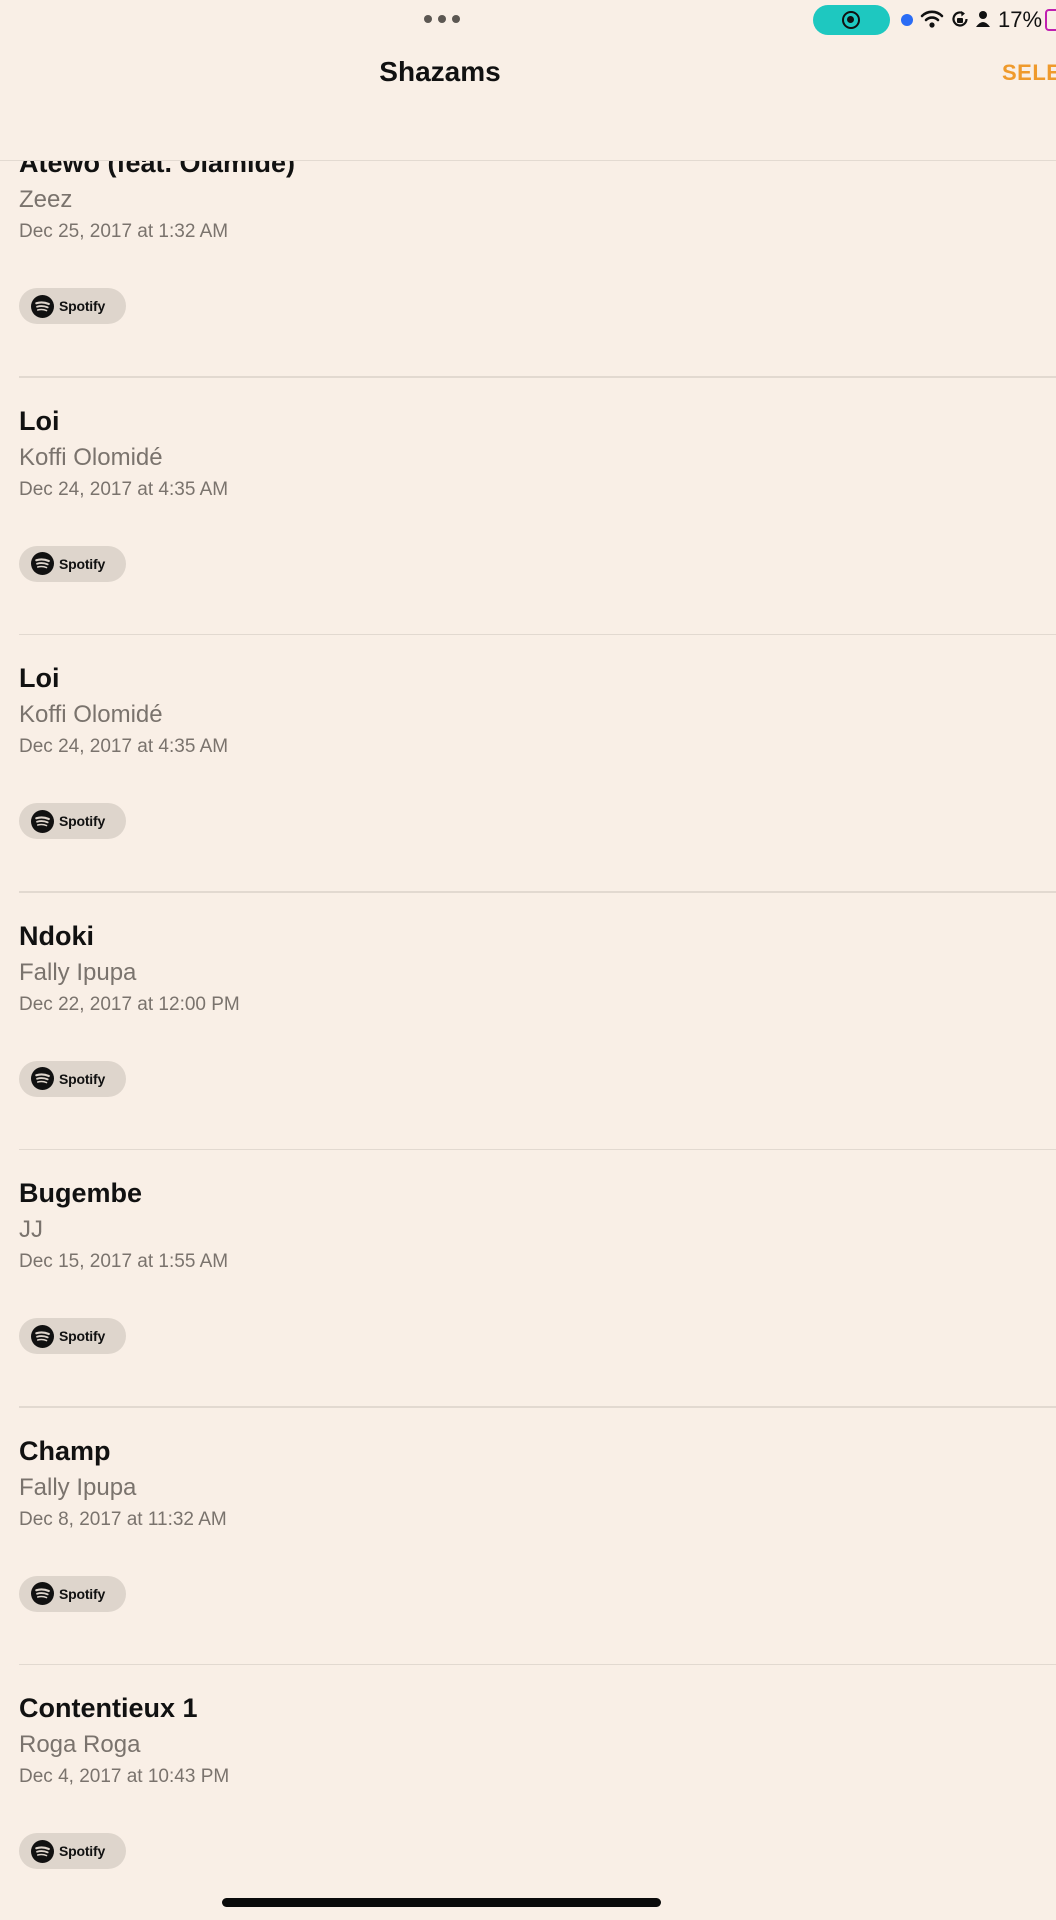 Image resolution: width=1056 pixels, height=1920 pixels. What do you see at coordinates (932, 19) in the screenshot?
I see `wifi-icon` at bounding box center [932, 19].